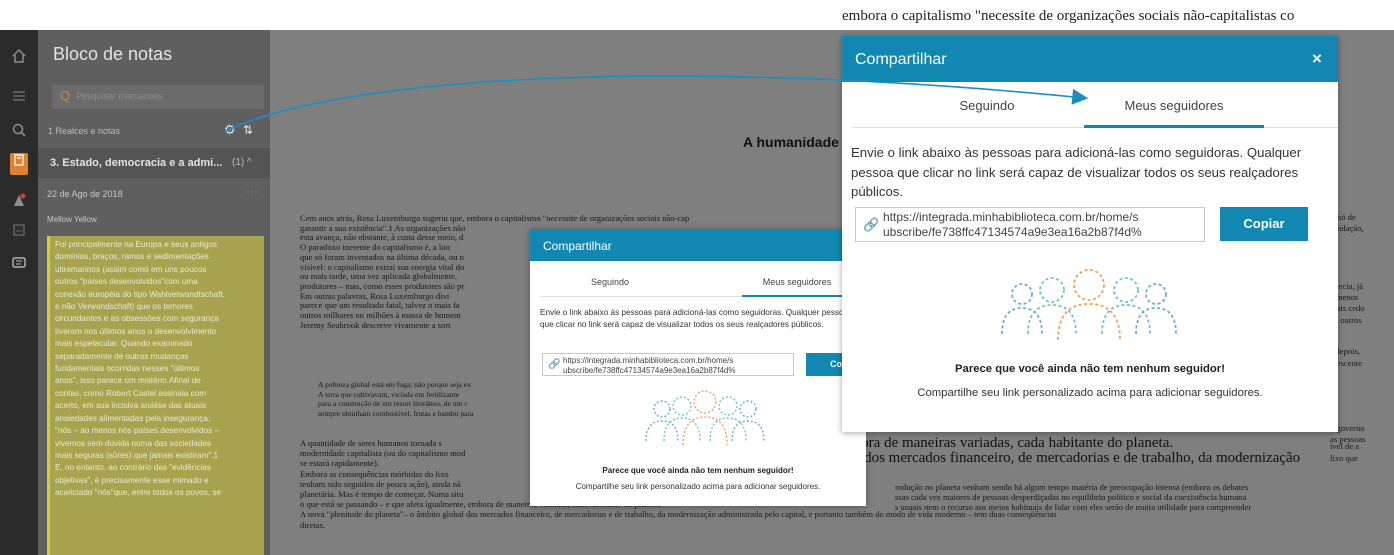 Image resolution: width=1394 pixels, height=555 pixels. I want to click on note-text-line: objetivas", é precisamente esse mimado e, so click(132, 480).